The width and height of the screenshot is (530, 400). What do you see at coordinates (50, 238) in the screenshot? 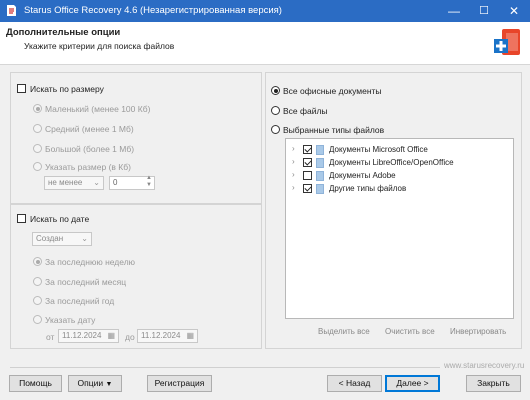
I see `date-type-value: Создан` at bounding box center [50, 238].